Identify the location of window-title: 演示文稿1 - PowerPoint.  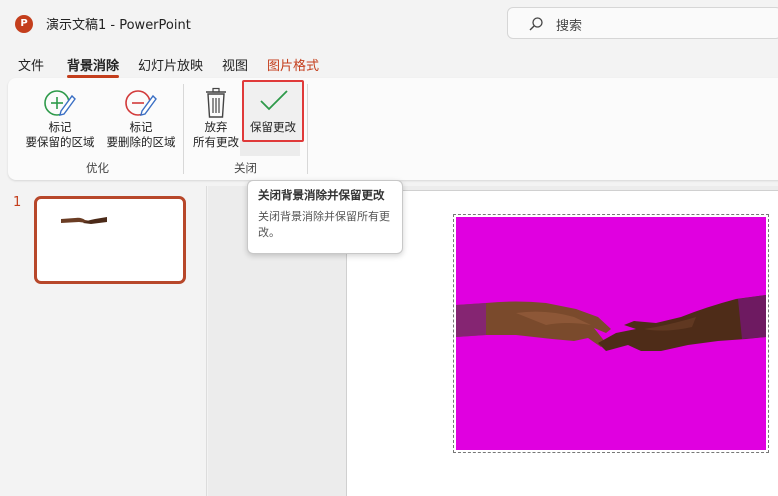
(118, 25).